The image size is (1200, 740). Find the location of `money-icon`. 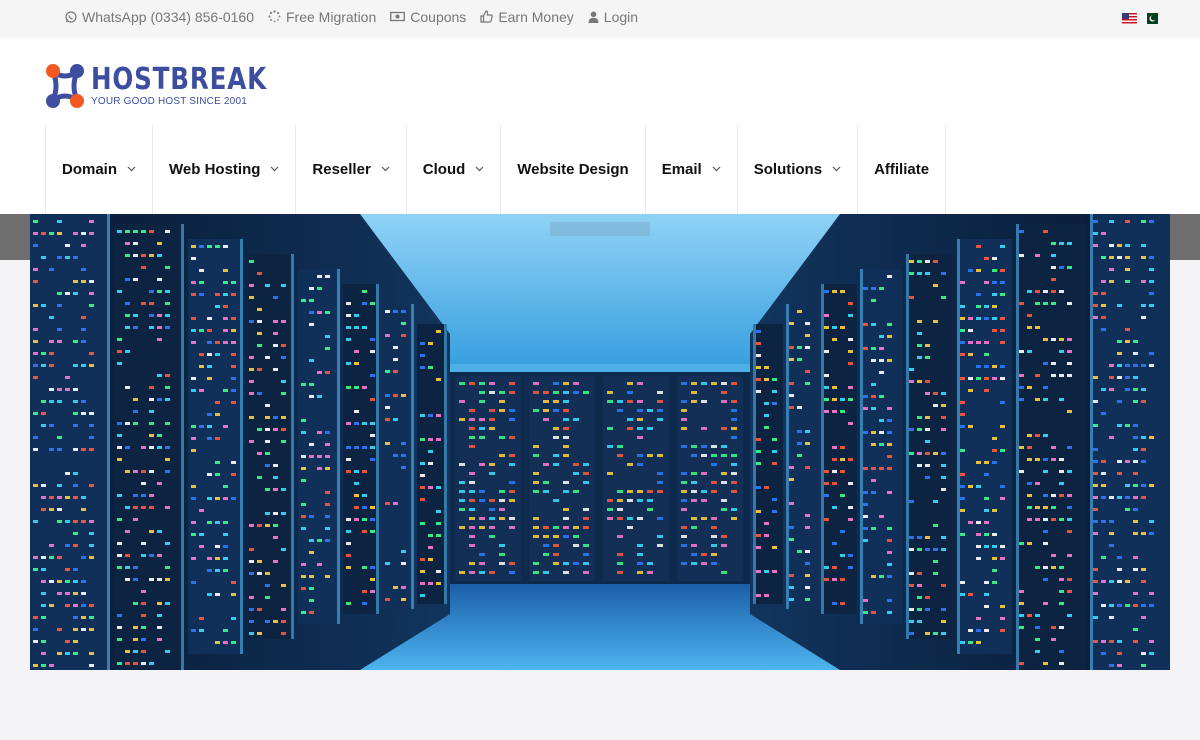

money-icon is located at coordinates (398, 16).